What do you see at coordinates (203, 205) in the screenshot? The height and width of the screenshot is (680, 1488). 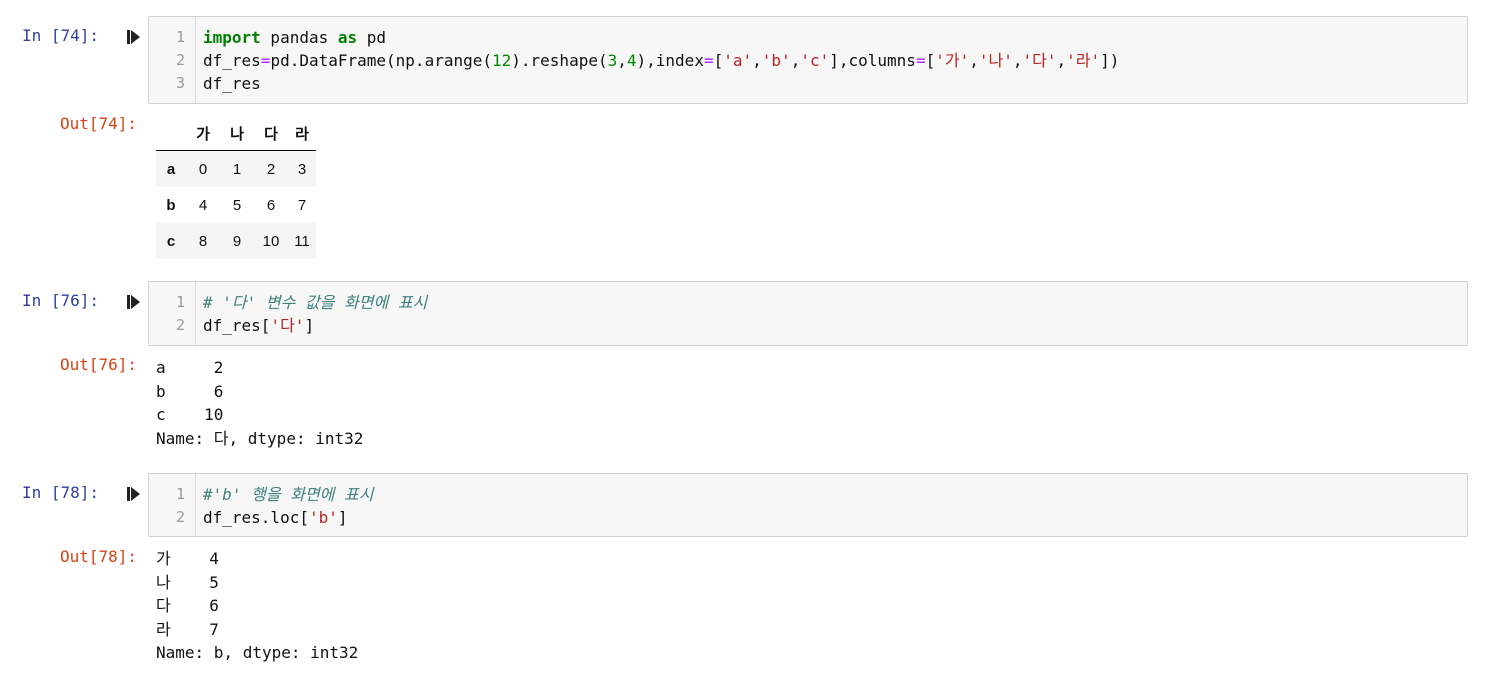 I see `table-cell: 4` at bounding box center [203, 205].